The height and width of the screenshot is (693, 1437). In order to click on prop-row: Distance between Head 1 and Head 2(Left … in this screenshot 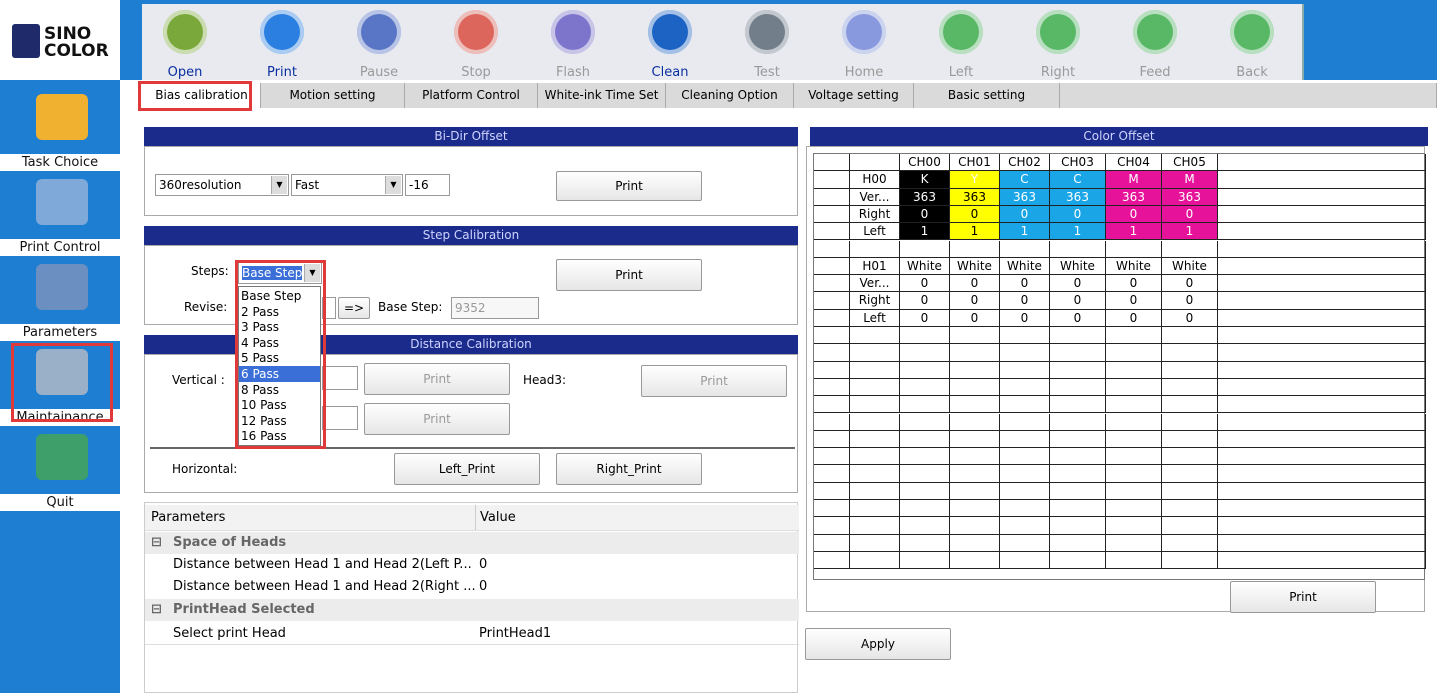, I will do `click(472, 565)`.